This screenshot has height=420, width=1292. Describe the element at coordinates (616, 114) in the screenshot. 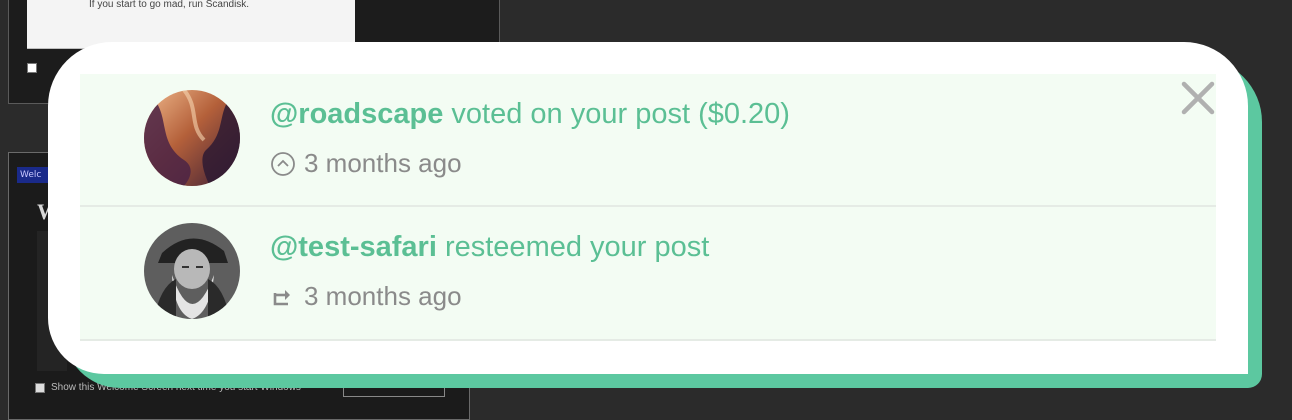

I see `notification-action-text: voted on your post ($0.20)` at that location.